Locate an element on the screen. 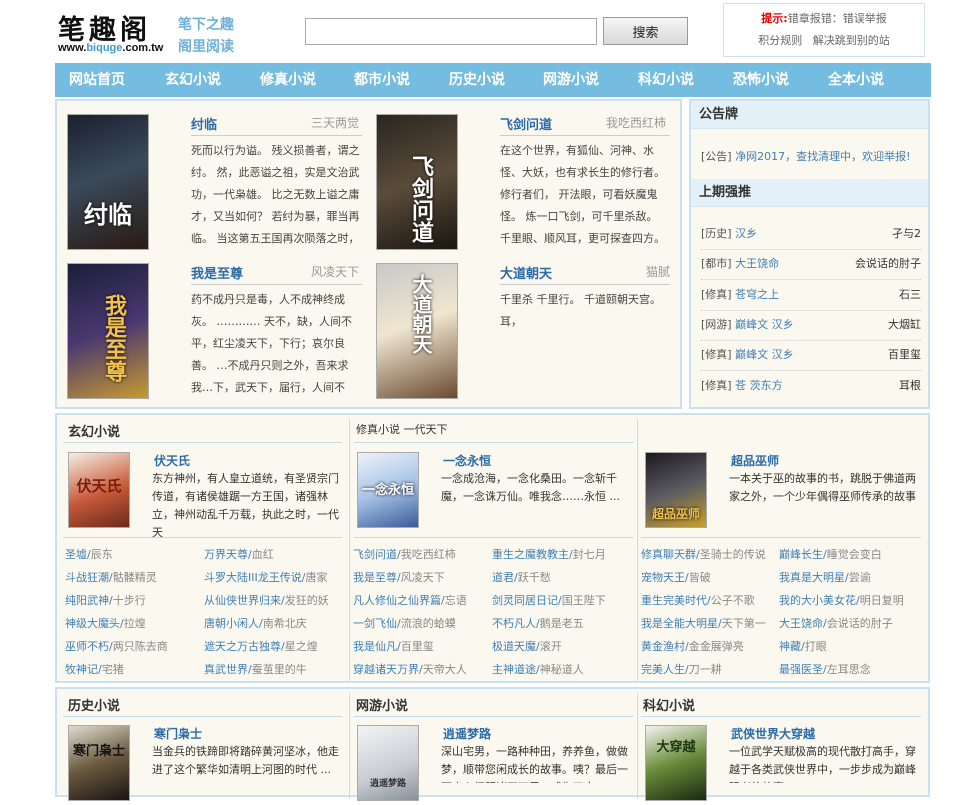 This screenshot has width=955, height=805. book-link: 真武世界 is located at coordinates (226, 669).